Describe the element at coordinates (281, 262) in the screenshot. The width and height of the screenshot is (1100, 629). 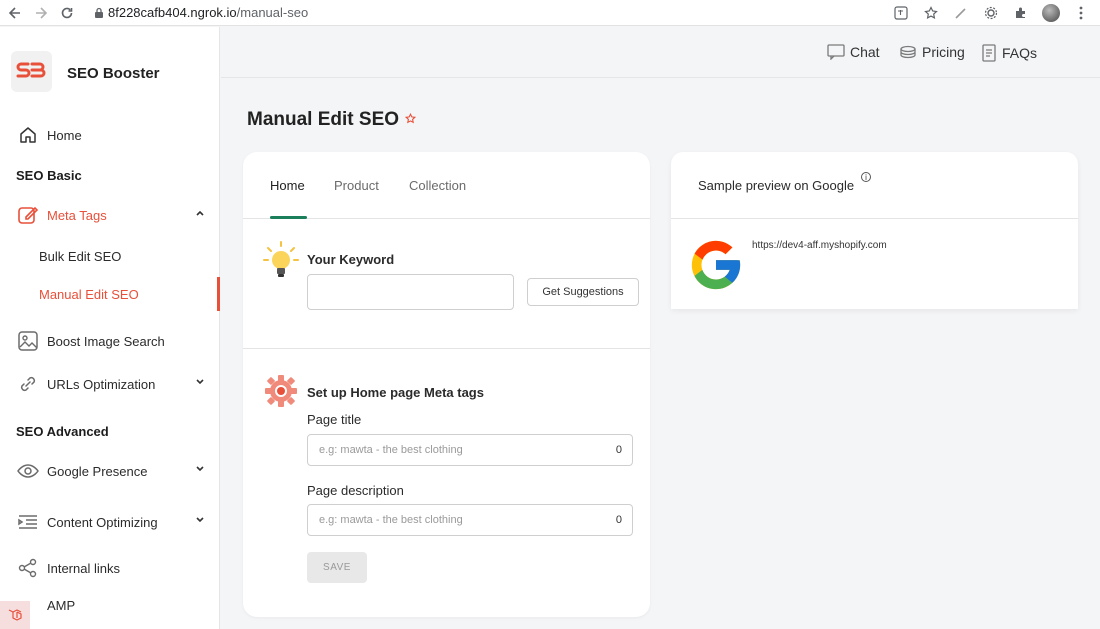
I see `lightbulb-icon` at that location.